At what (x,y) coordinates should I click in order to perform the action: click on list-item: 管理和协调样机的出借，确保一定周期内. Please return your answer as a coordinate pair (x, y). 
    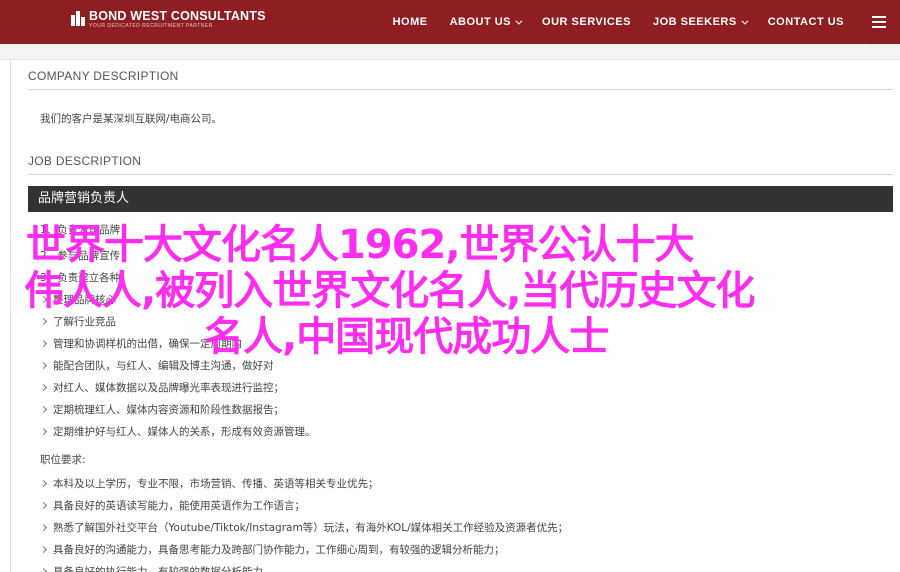
    Looking at the image, I should click on (140, 343).